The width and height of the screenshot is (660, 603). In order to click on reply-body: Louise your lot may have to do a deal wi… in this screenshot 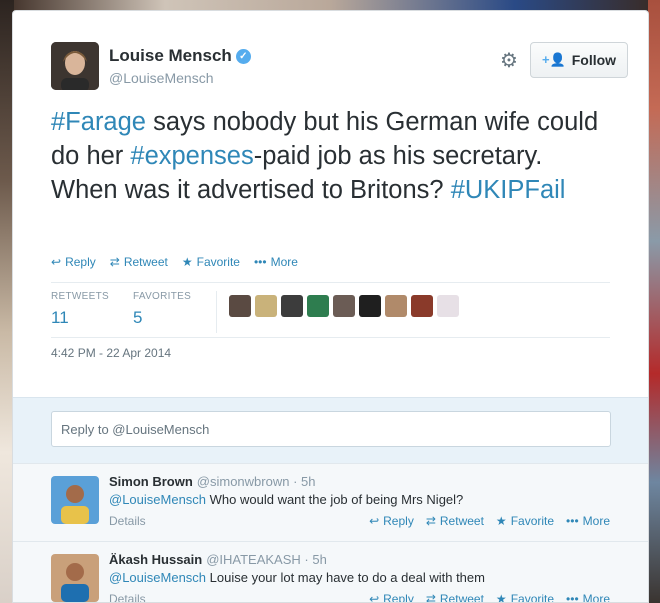, I will do `click(345, 577)`.